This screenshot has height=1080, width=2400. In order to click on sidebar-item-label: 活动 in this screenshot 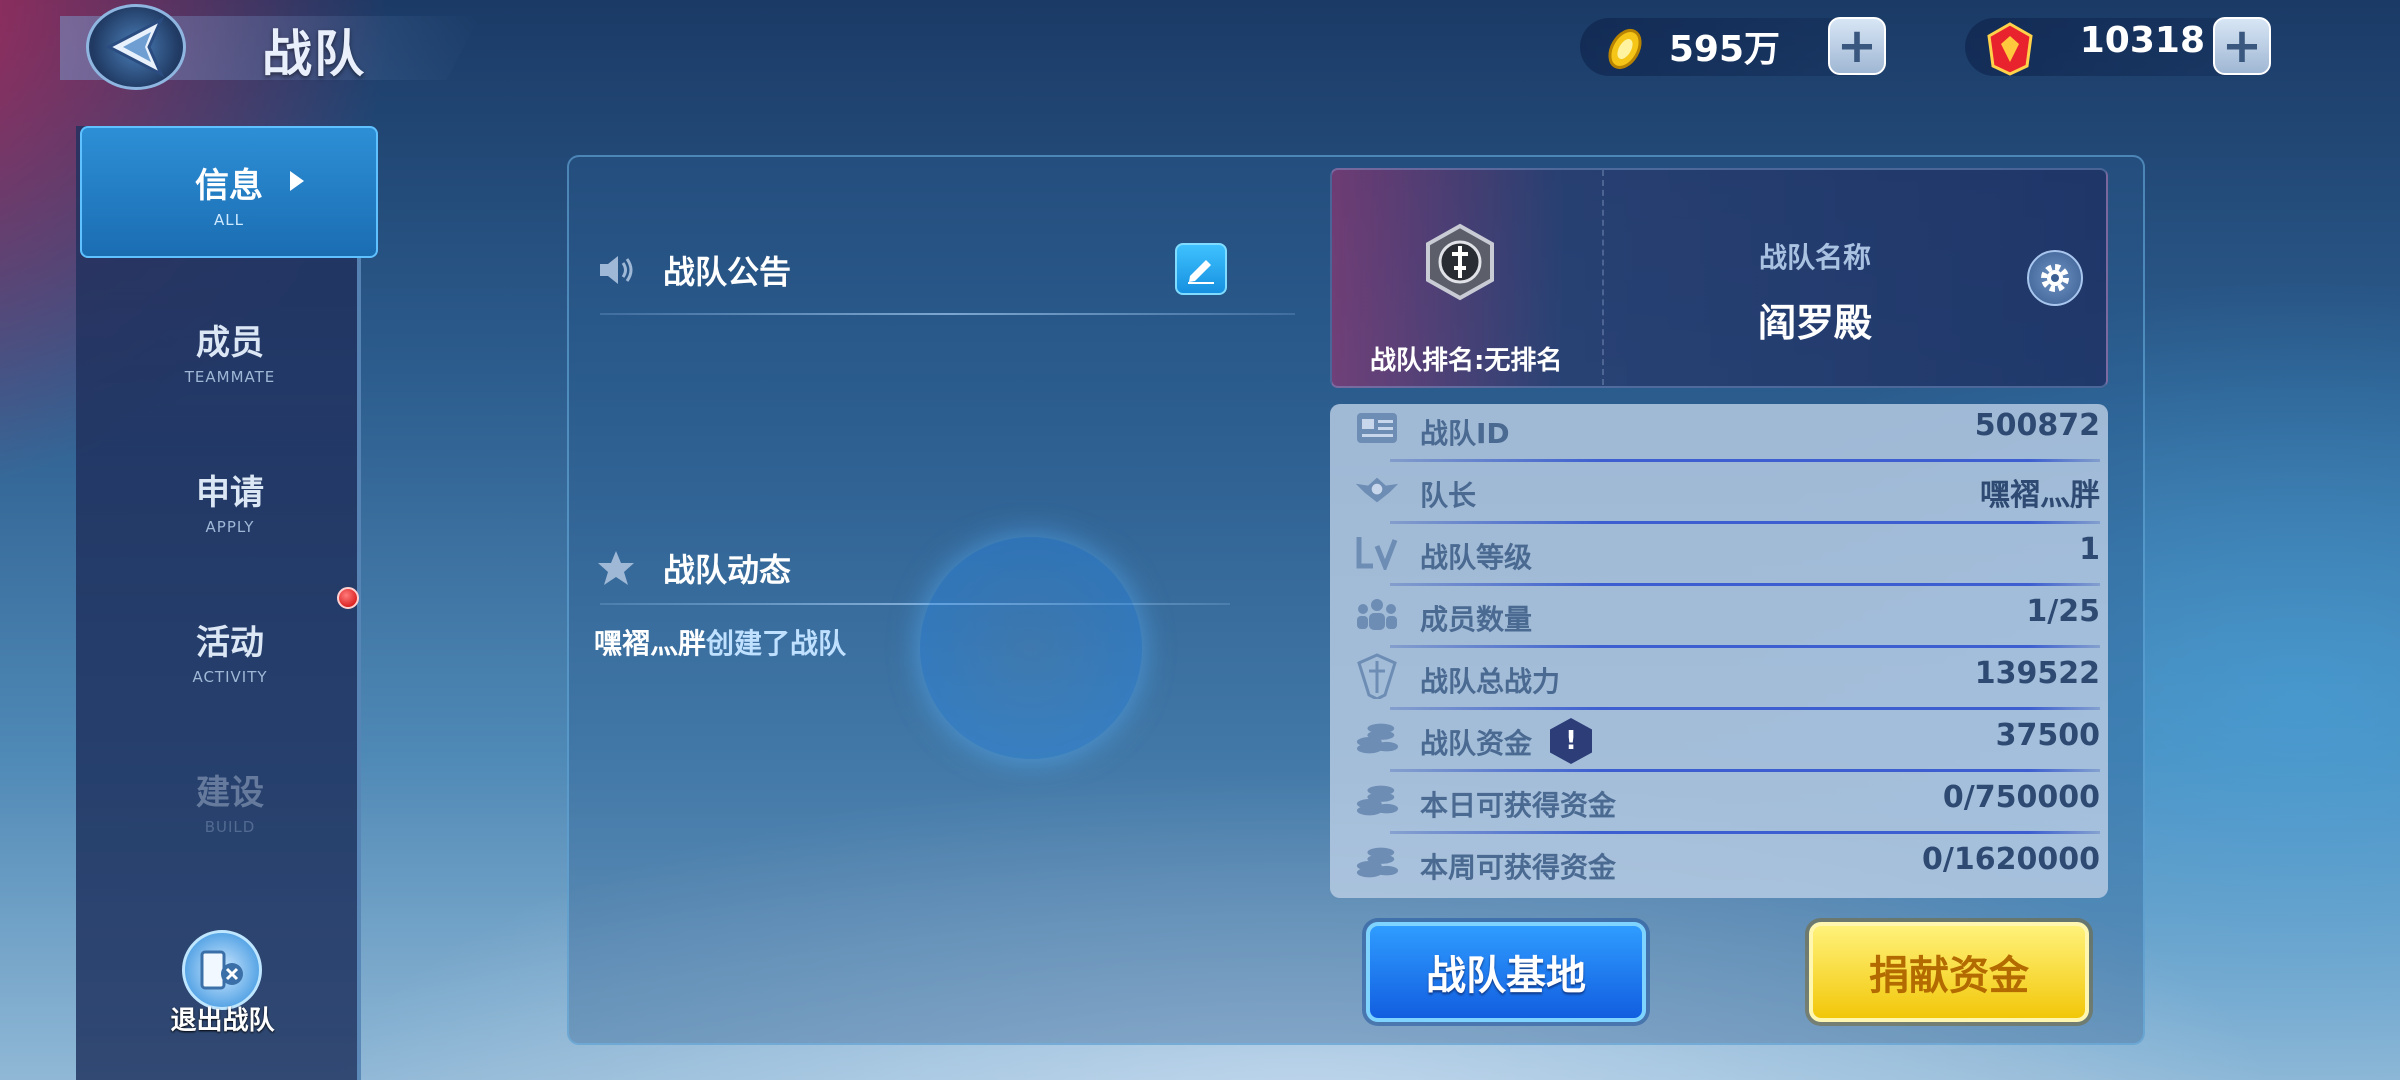, I will do `click(230, 643)`.